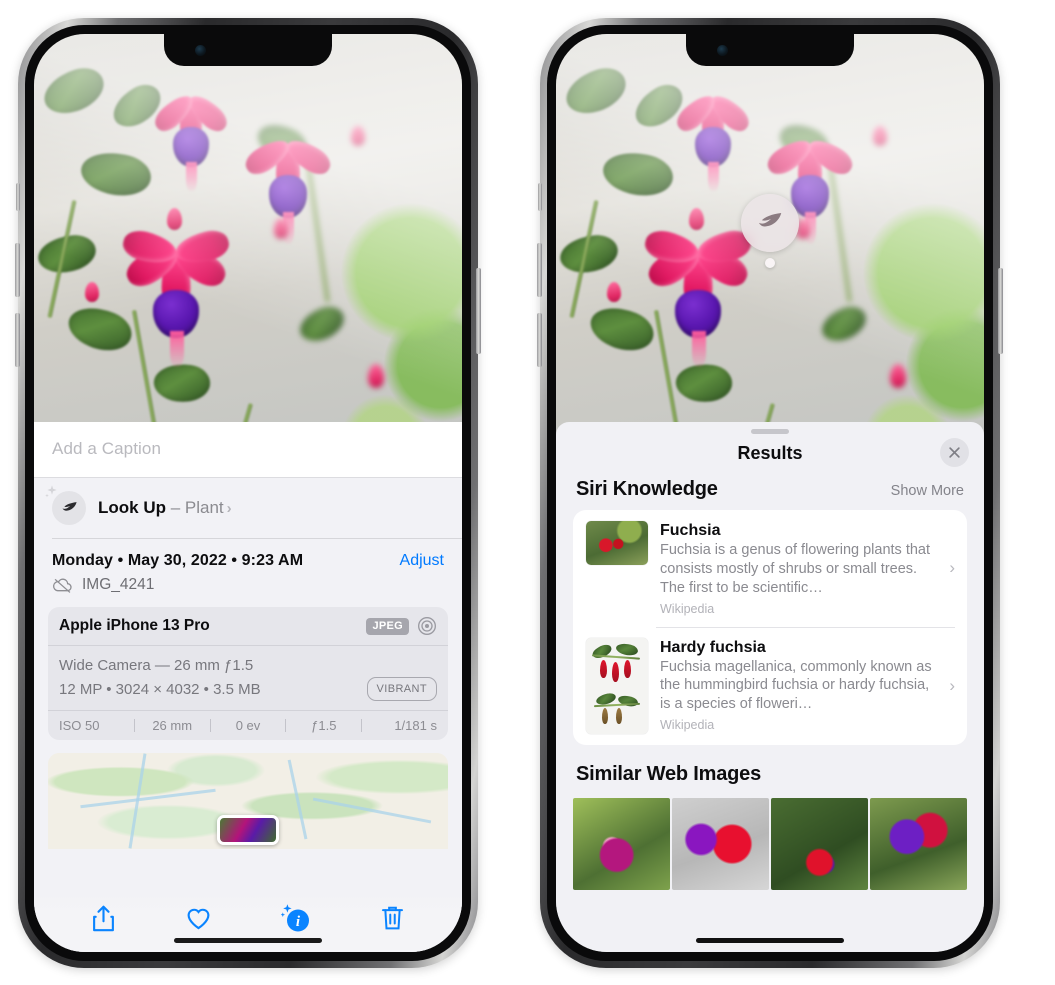 This screenshot has height=985, width=1055. I want to click on look-up-row: Look Up – Plant ›, so click(248, 508).